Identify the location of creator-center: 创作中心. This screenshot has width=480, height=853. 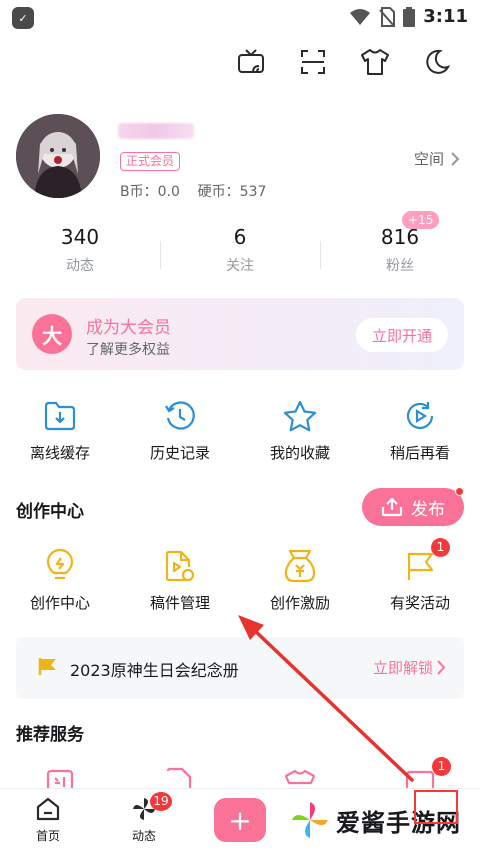
(60, 580).